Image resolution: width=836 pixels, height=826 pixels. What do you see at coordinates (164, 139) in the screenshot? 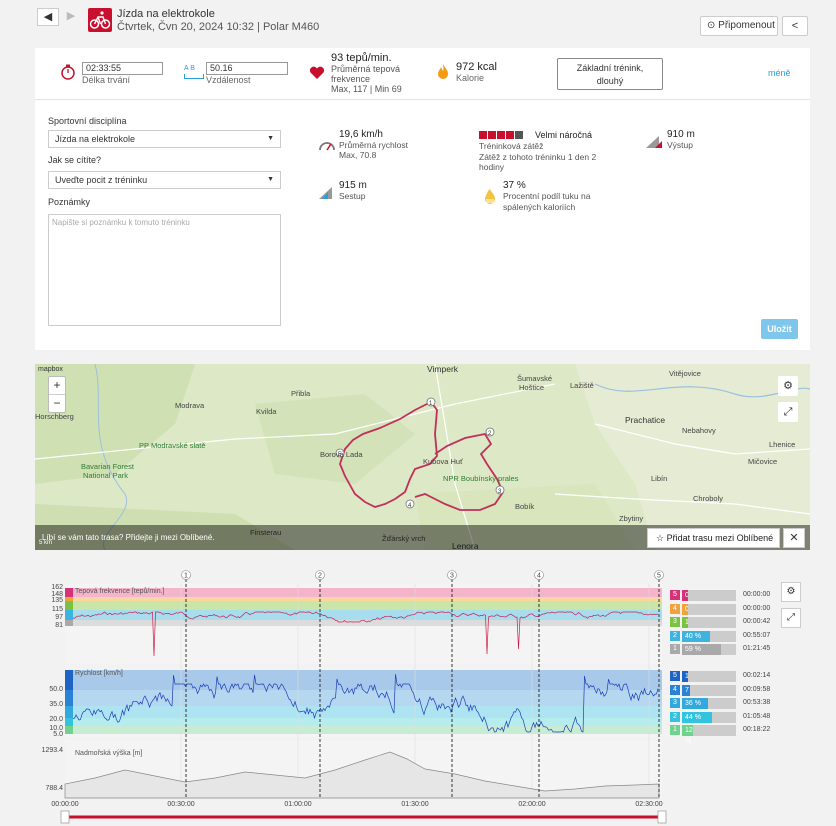
I see `sport-select: Jízda na elektrokole ▼` at bounding box center [164, 139].